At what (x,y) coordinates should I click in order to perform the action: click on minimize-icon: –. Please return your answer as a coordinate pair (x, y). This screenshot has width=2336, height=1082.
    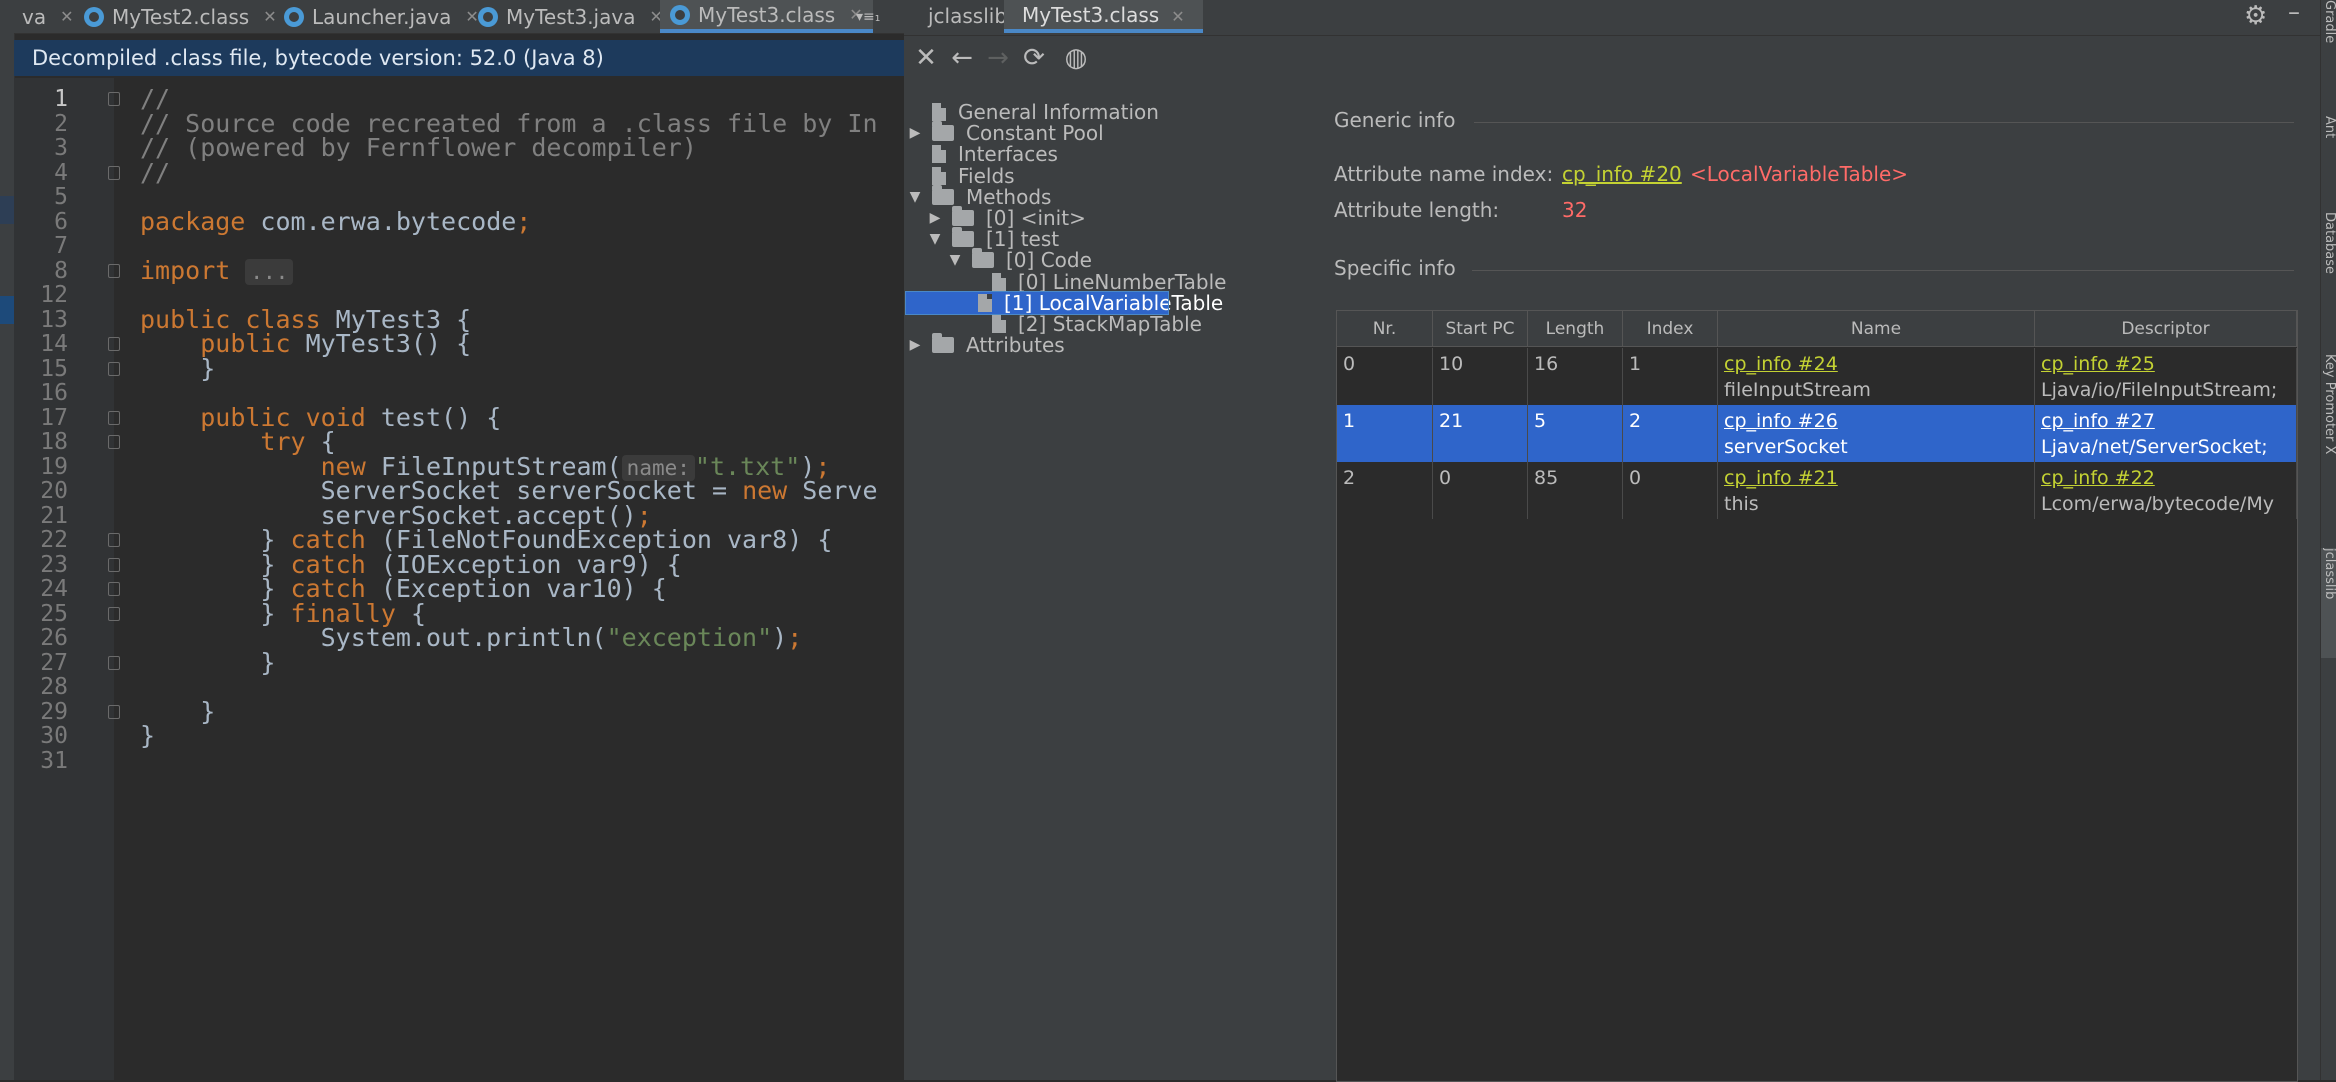
    Looking at the image, I should click on (2300, 14).